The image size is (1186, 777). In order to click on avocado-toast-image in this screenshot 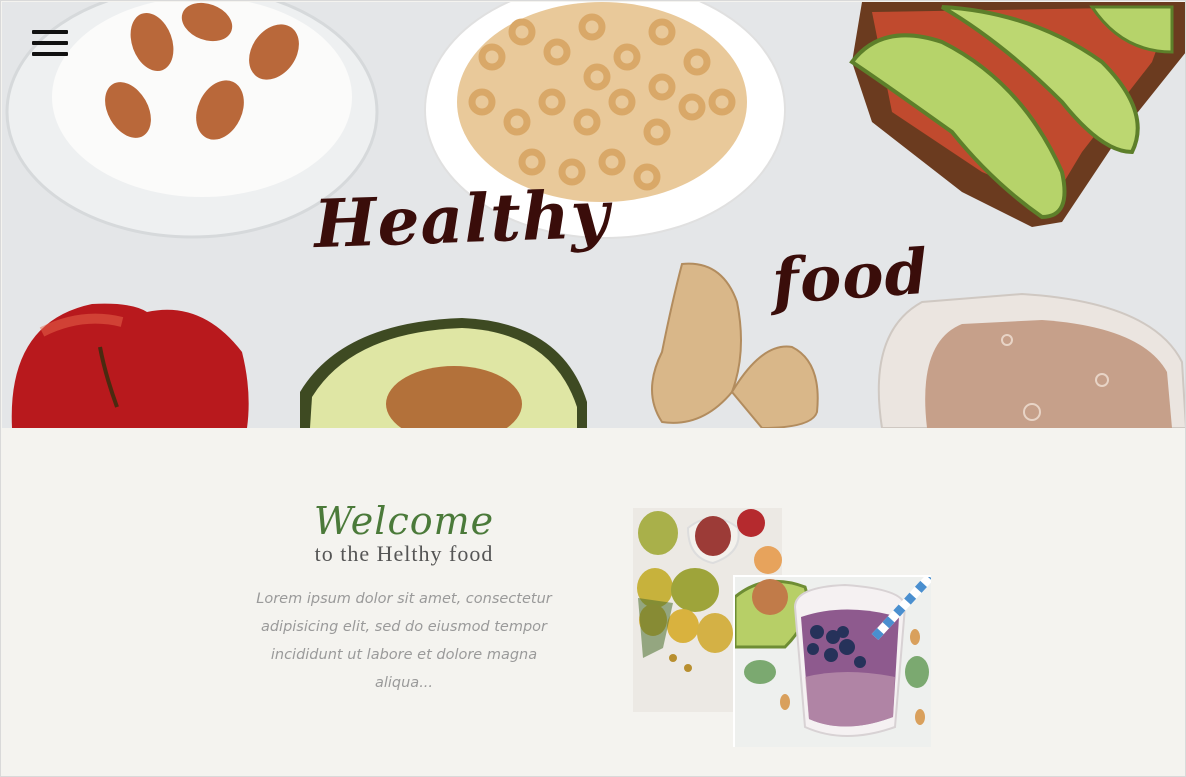, I will do `click(1017, 114)`.